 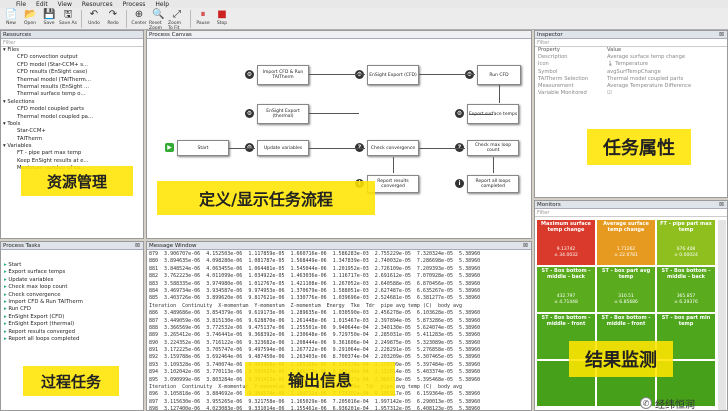 What do you see at coordinates (73, 339) in the screenshot?
I see `task-item: ▸ Report all loops completed` at bounding box center [73, 339].